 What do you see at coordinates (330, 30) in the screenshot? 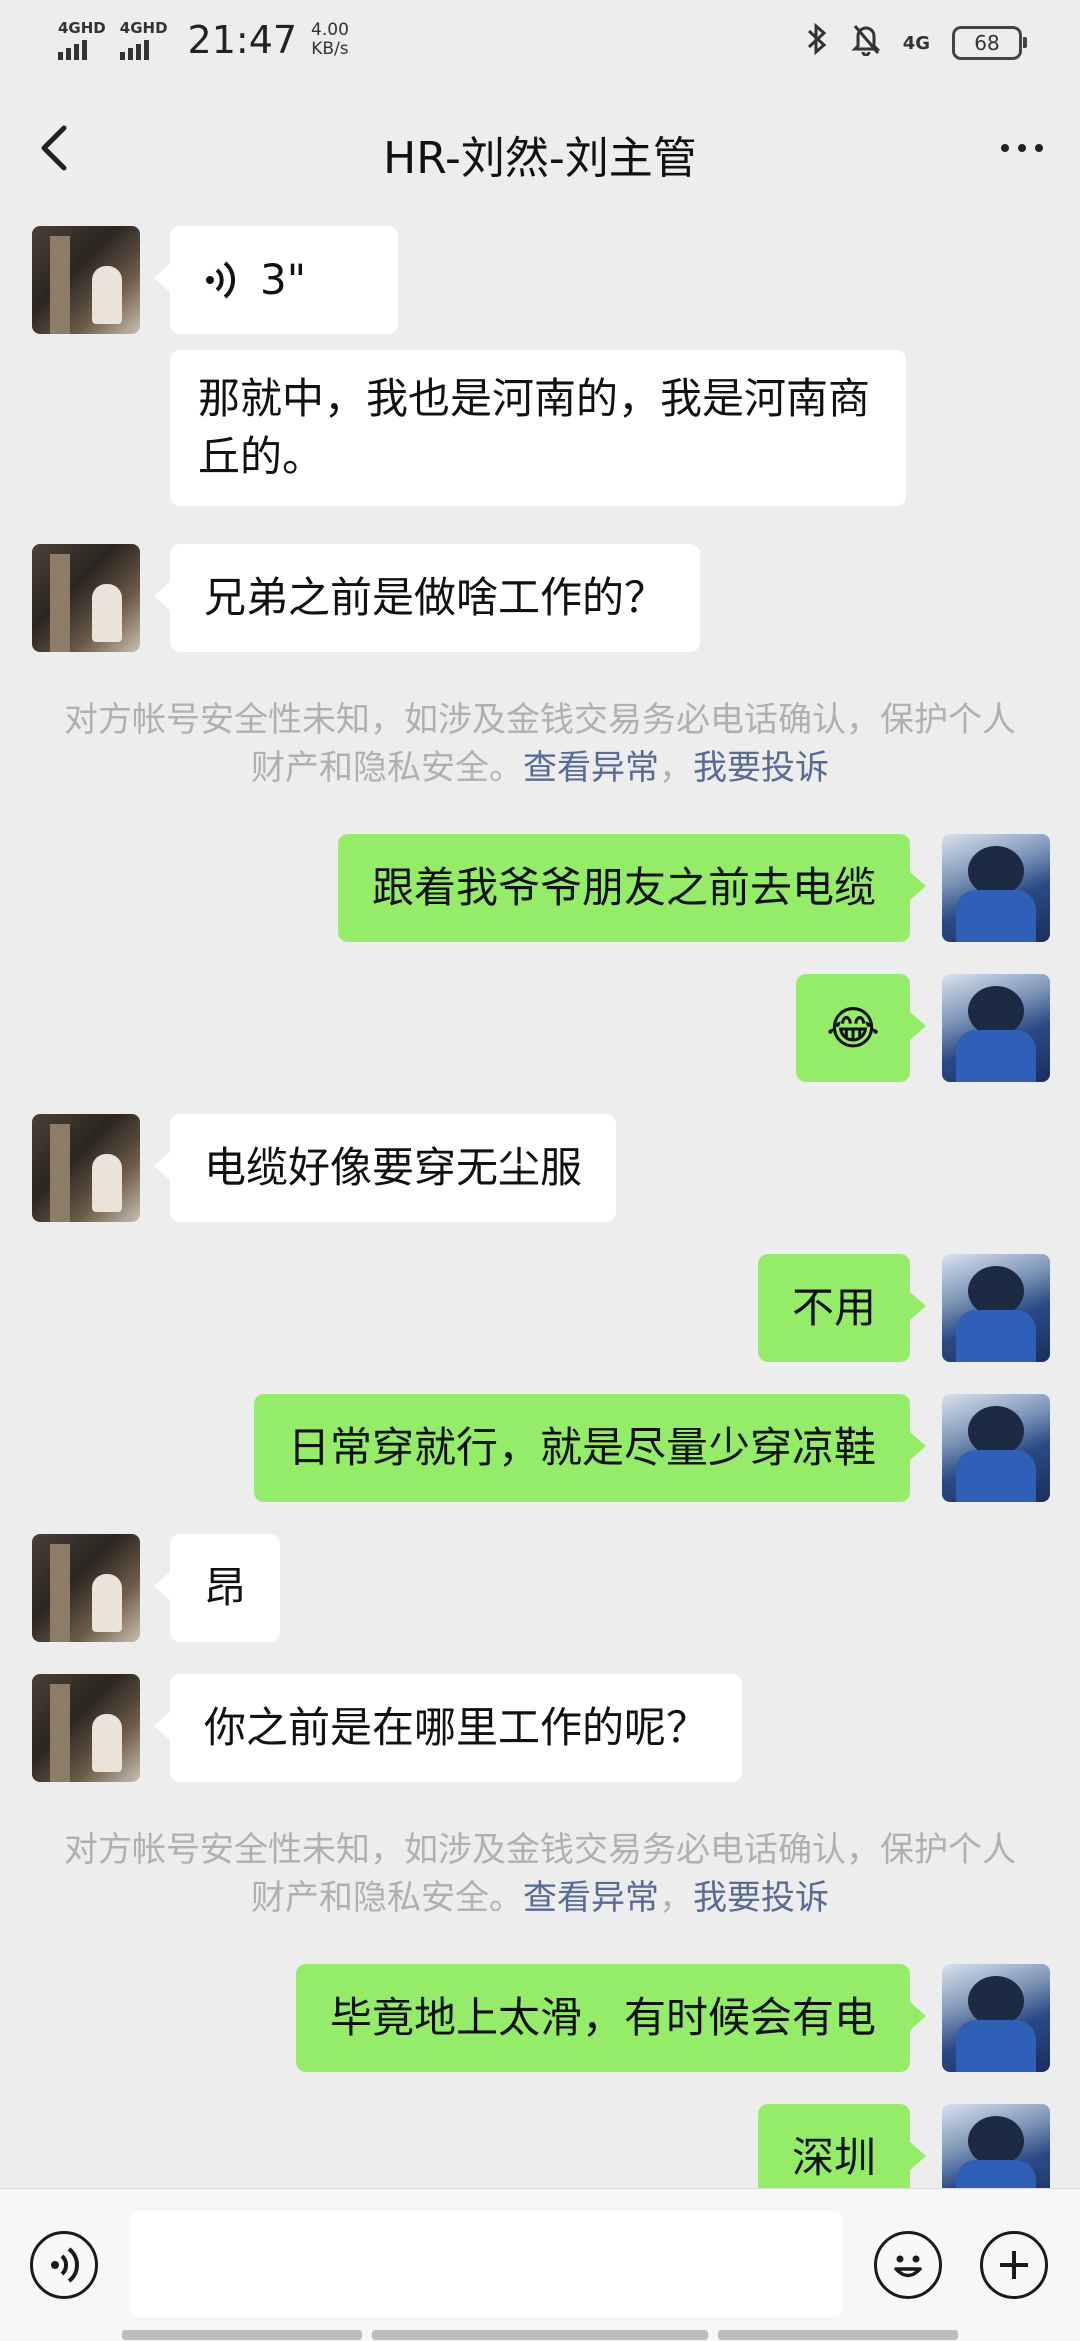
I see `network-speed-value: 4.00` at bounding box center [330, 30].